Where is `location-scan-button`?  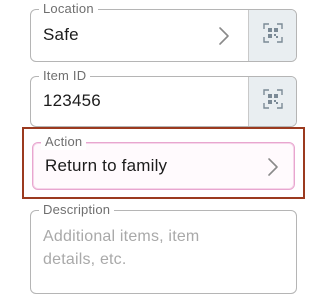
location-scan-button is located at coordinates (272, 35).